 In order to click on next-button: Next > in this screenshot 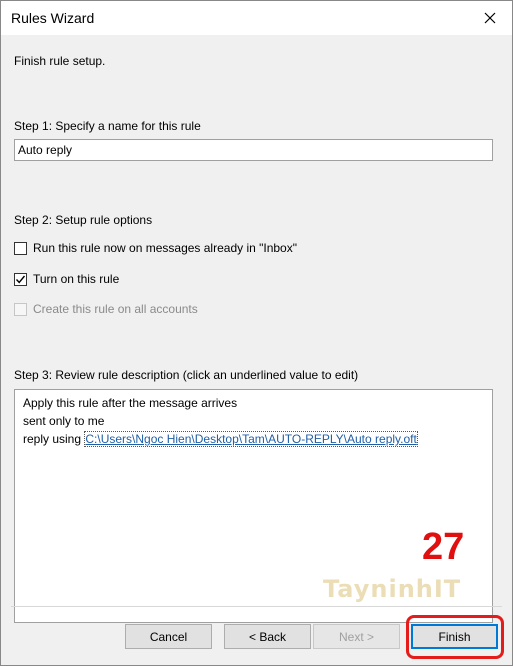, I will do `click(356, 636)`.